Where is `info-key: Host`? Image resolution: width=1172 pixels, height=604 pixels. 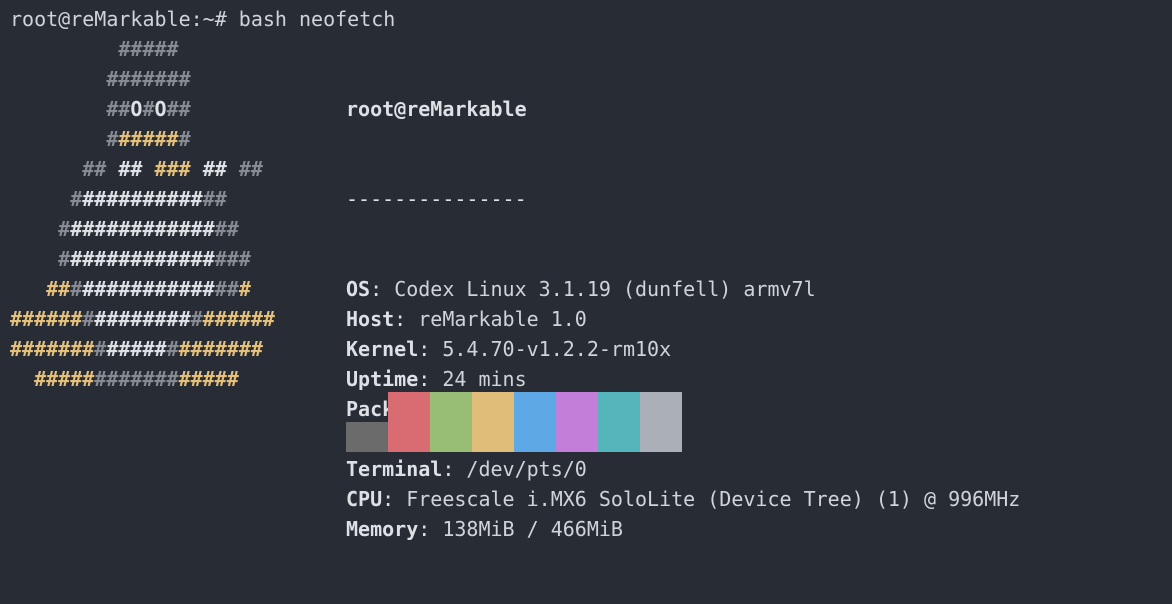 info-key: Host is located at coordinates (370, 319).